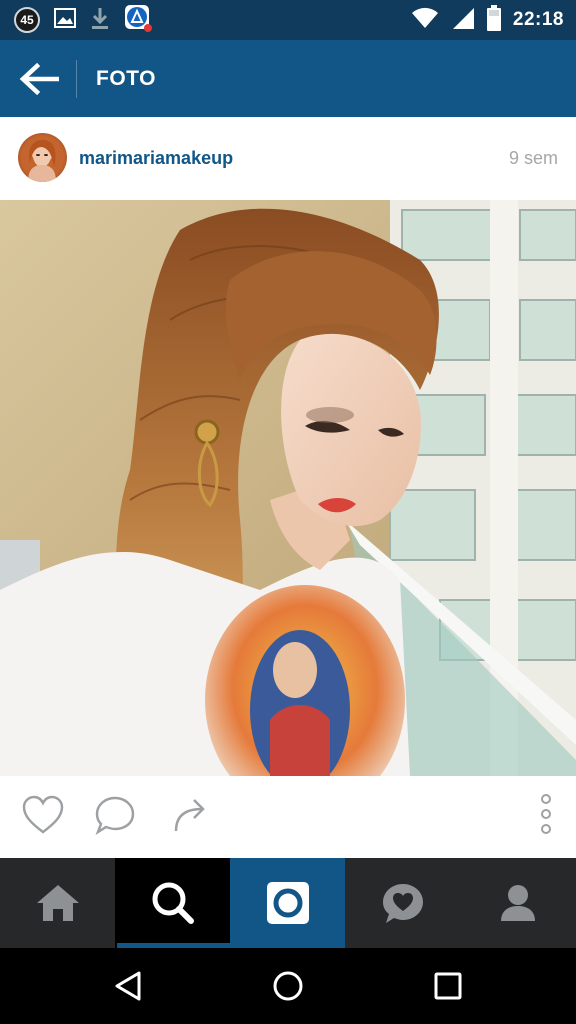 This screenshot has width=576, height=1024. I want to click on status-time: 22:18, so click(538, 19).